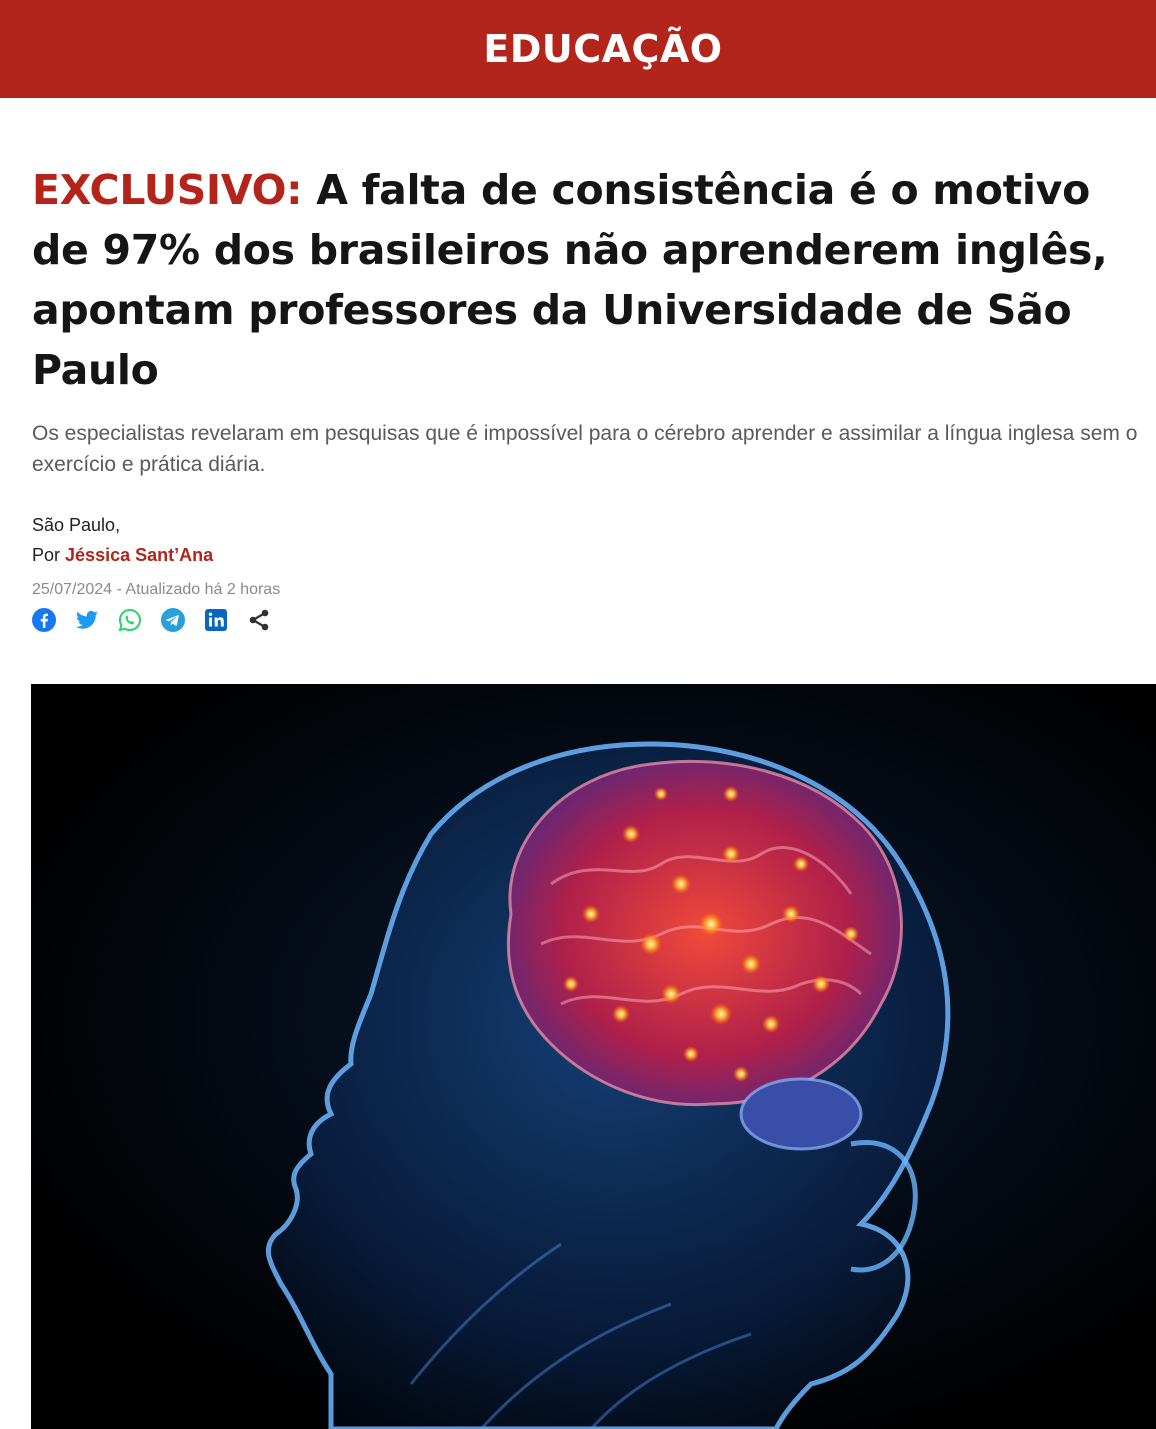 This screenshot has height=1429, width=1156. I want to click on telegram-icon, so click(173, 620).